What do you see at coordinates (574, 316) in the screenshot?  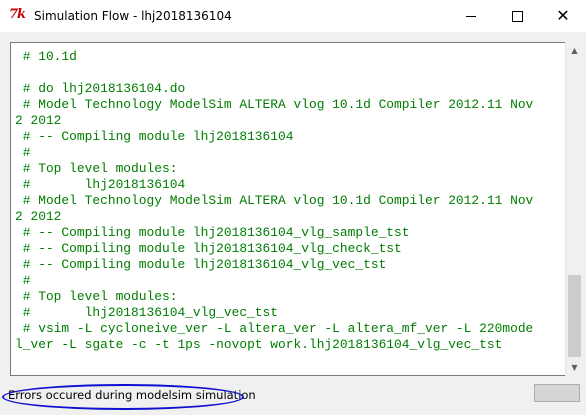 I see `scroll-thumb` at bounding box center [574, 316].